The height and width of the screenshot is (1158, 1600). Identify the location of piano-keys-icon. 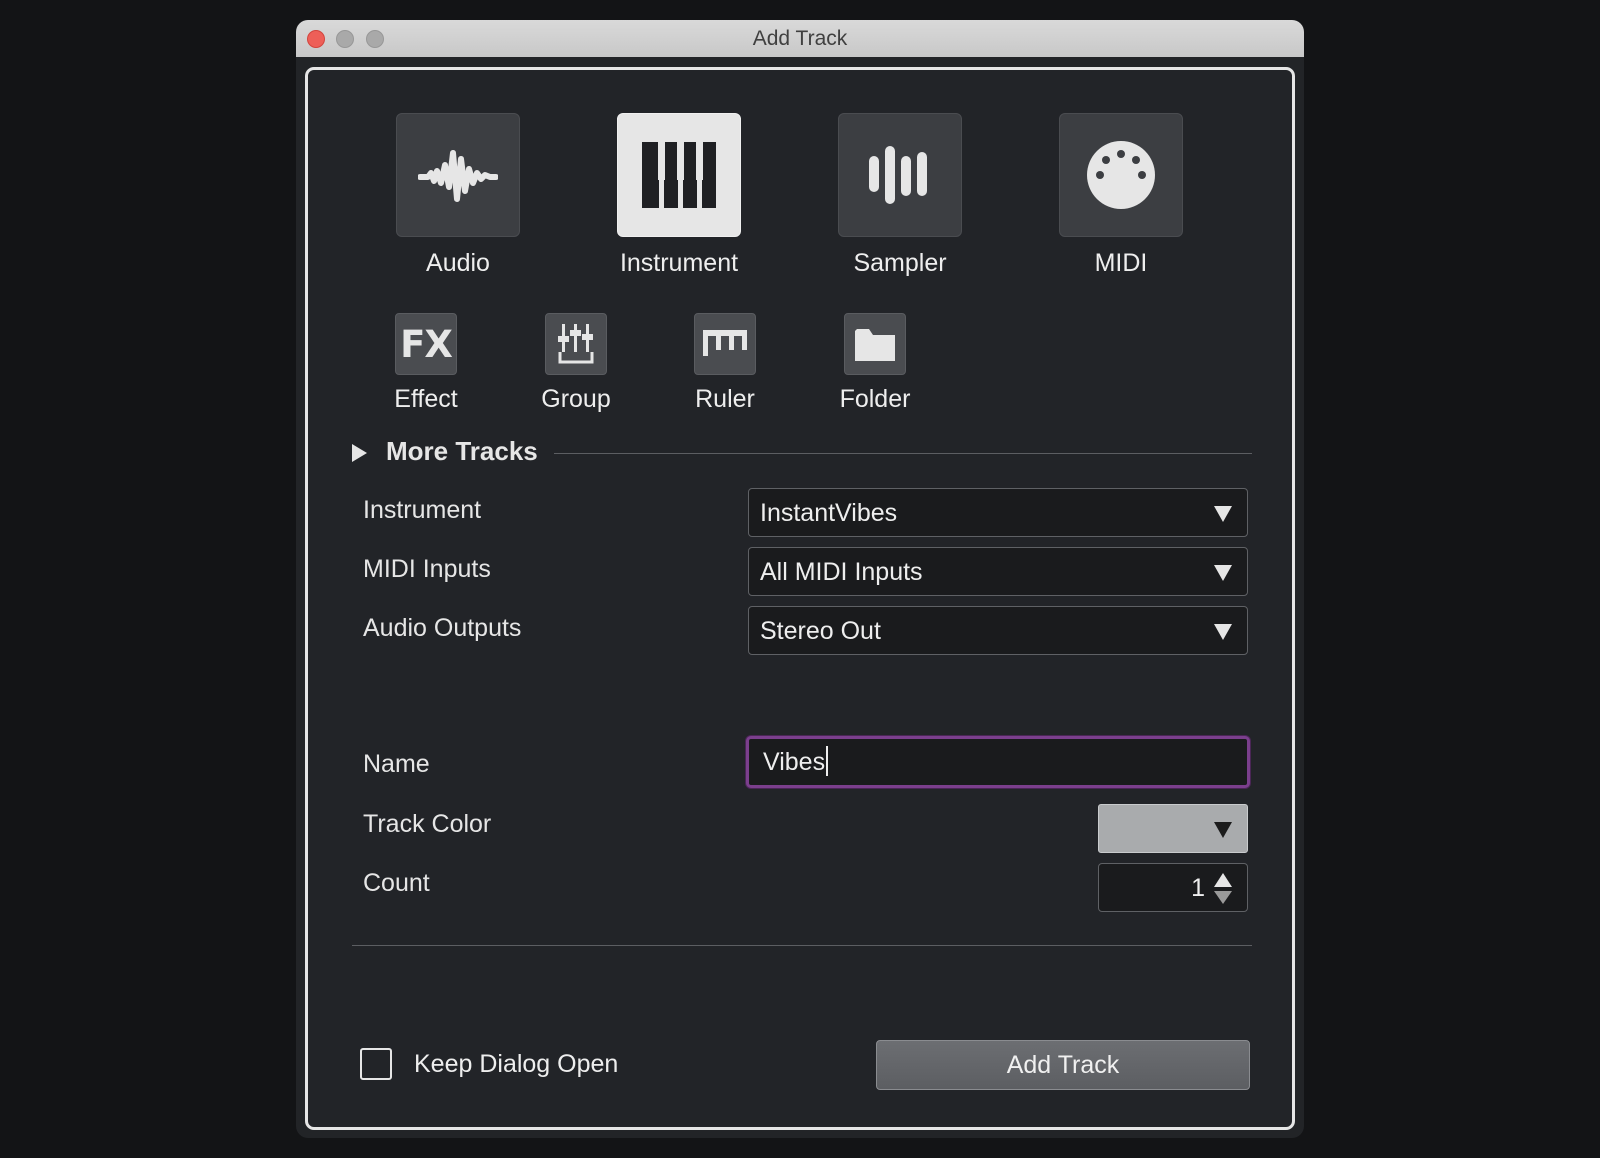
(679, 175).